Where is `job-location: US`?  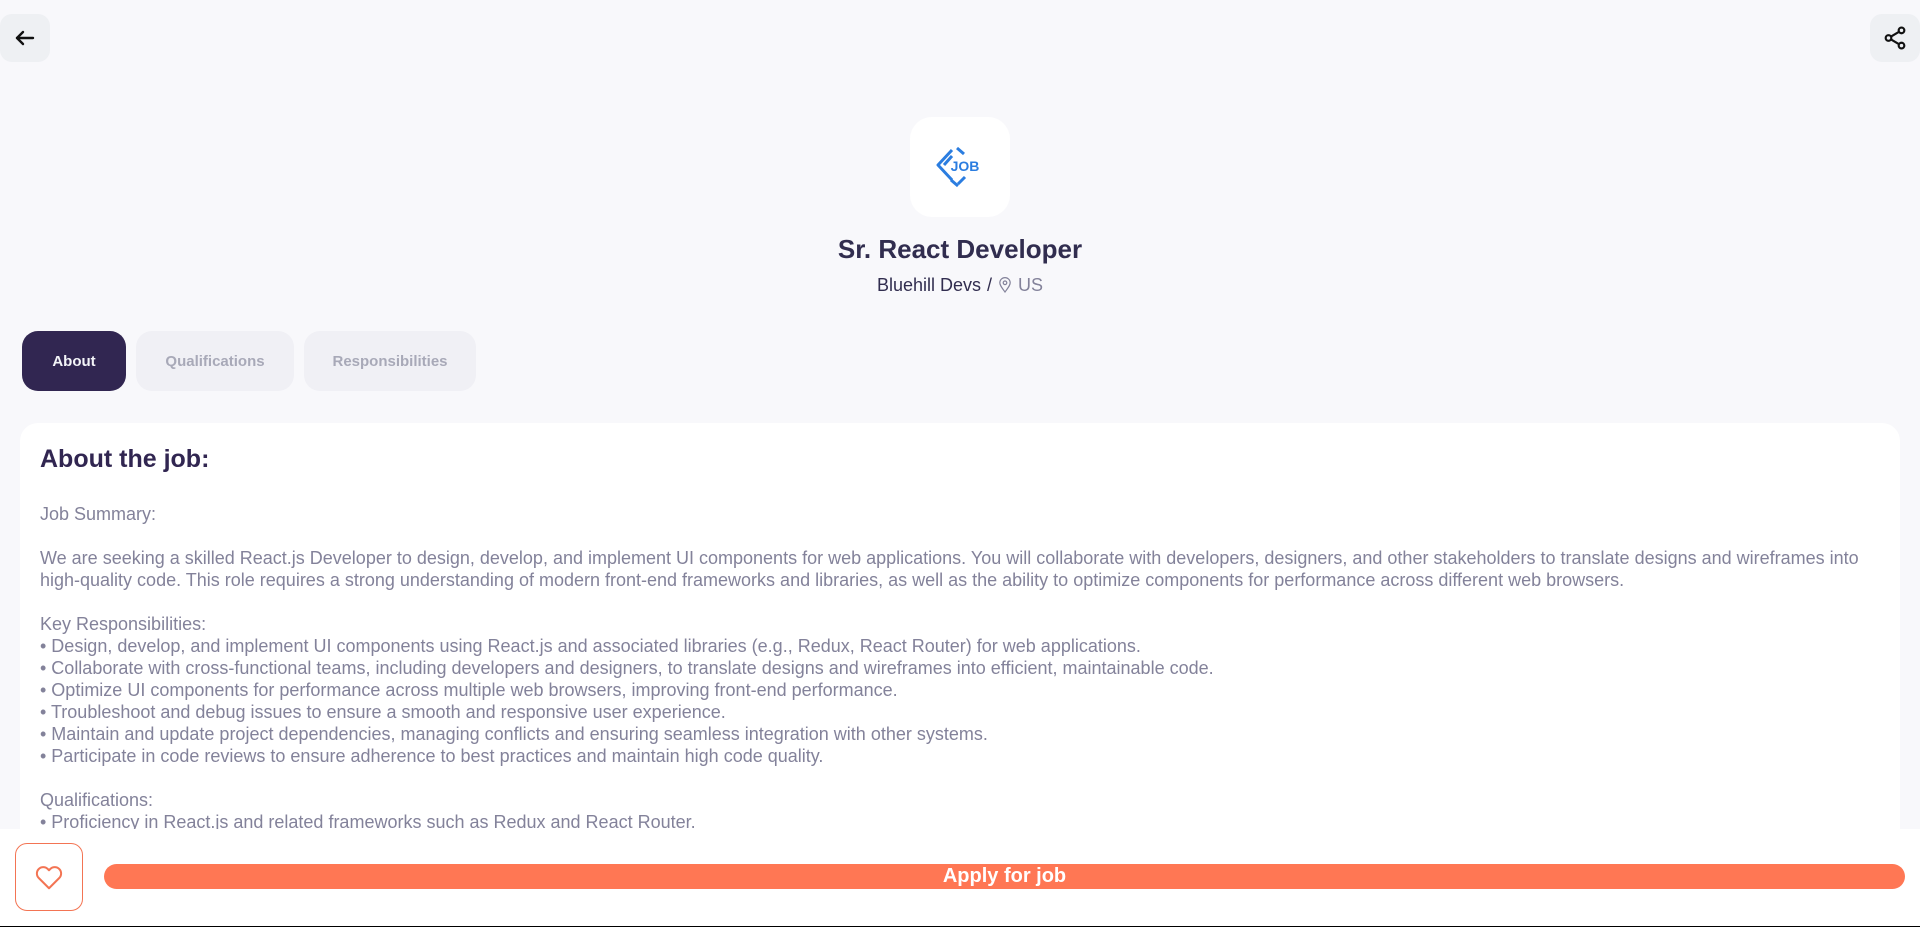
job-location: US is located at coordinates (1020, 285).